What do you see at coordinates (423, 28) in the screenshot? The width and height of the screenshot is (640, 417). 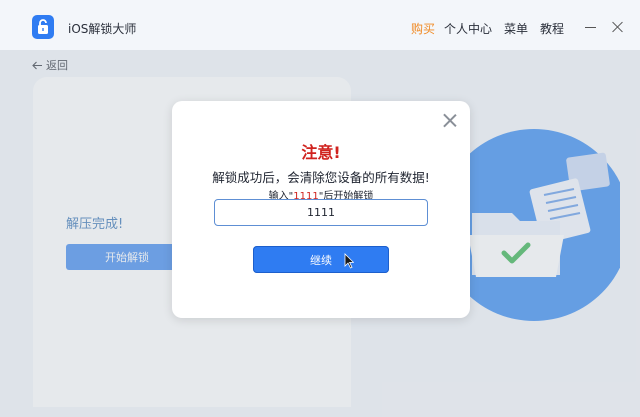 I see `nav-buy: 购买` at bounding box center [423, 28].